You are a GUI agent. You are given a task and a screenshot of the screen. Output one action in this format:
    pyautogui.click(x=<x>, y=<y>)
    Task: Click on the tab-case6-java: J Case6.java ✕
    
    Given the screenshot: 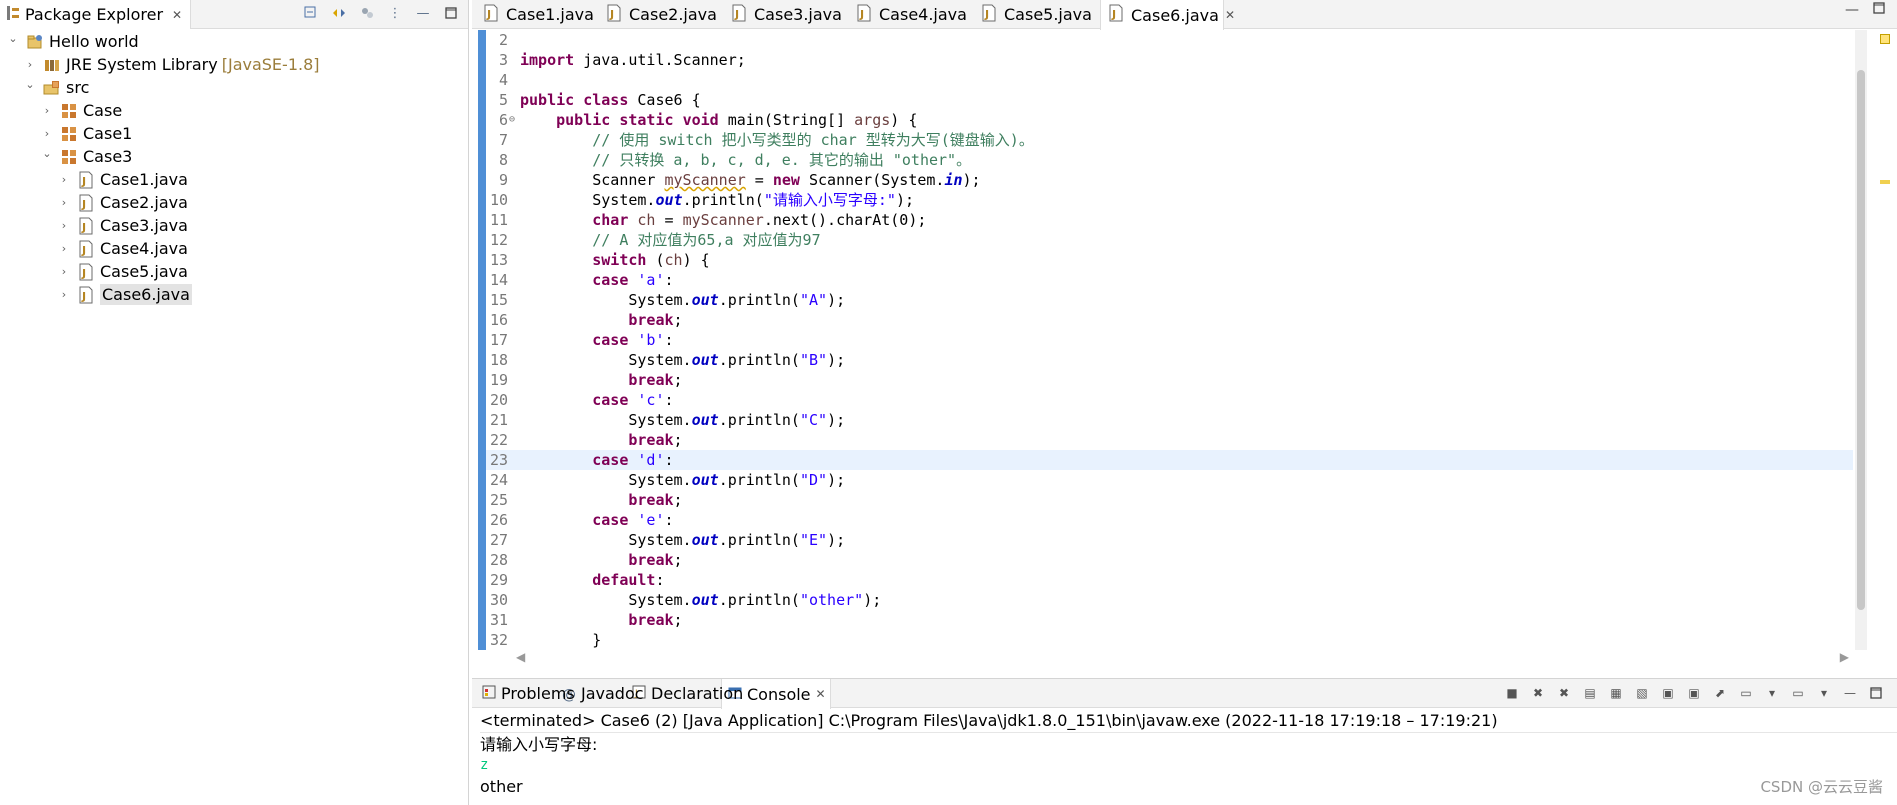 What is the action you would take?
    pyautogui.click(x=1167, y=15)
    